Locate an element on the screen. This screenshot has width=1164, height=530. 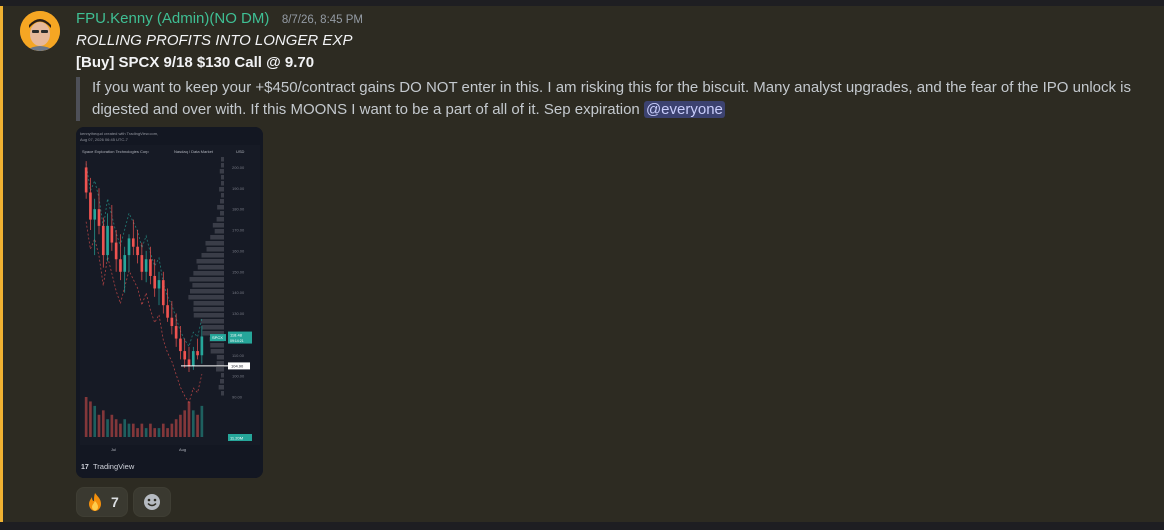
symbol-title: Space Exploration Technologies Corp is located at coordinates (115, 151).